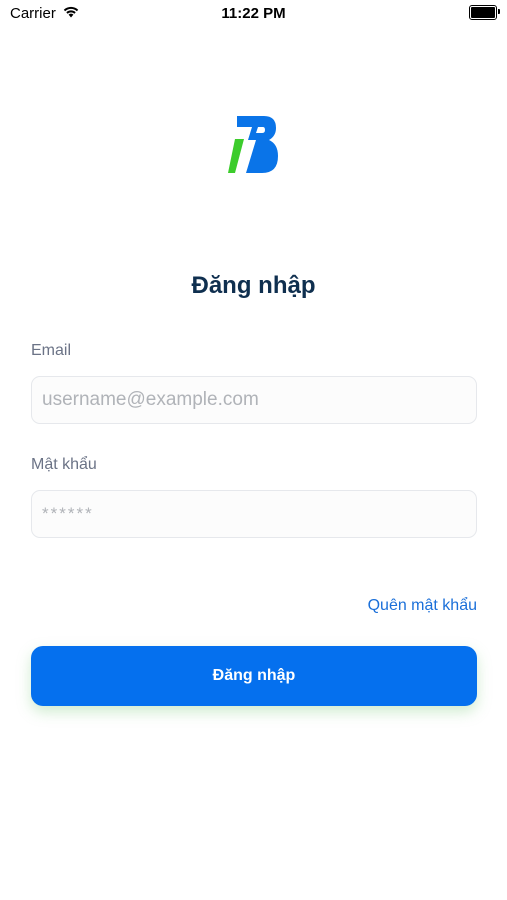 The image size is (507, 900). I want to click on password-label: Mật khẩu, so click(64, 464).